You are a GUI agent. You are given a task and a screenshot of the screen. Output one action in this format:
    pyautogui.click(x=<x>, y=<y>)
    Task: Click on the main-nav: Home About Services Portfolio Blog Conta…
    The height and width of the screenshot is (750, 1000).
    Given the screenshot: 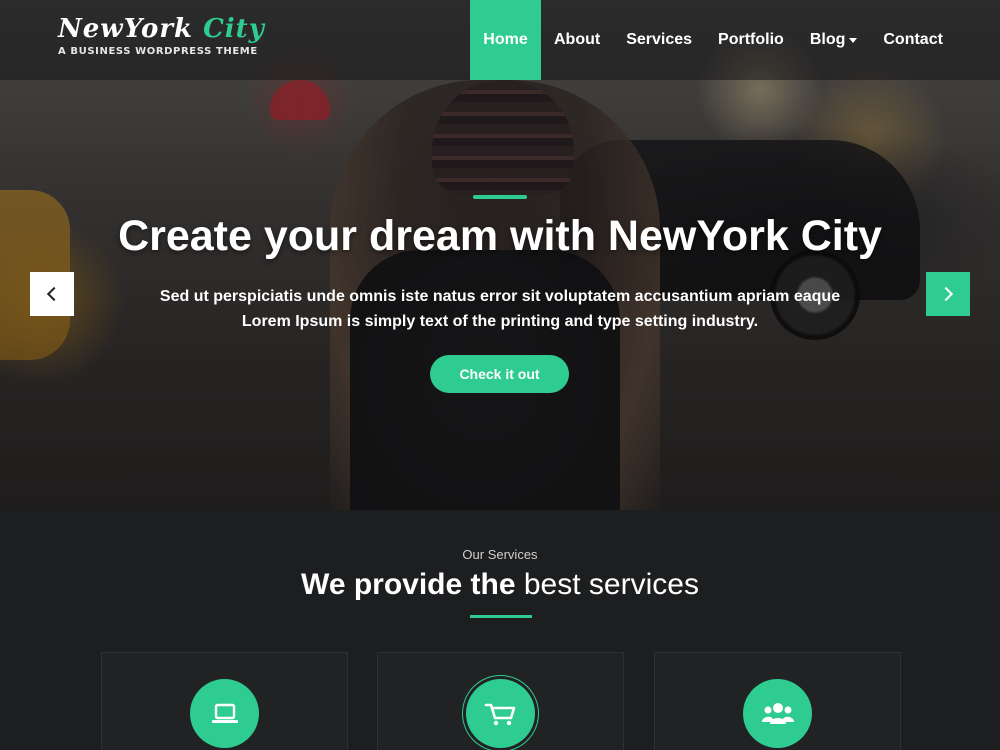 What is the action you would take?
    pyautogui.click(x=713, y=40)
    